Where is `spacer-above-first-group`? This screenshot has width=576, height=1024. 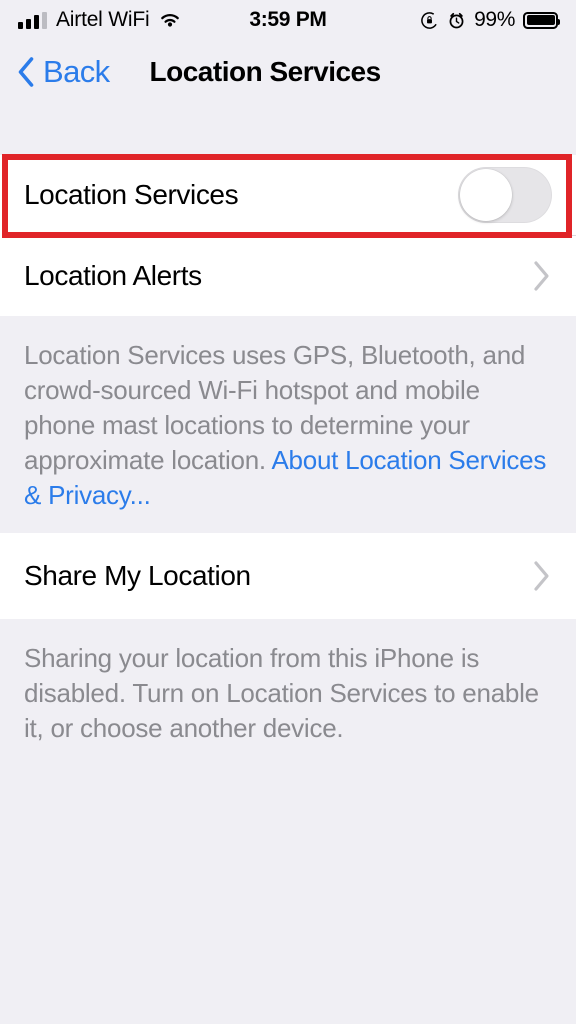 spacer-above-first-group is located at coordinates (288, 129).